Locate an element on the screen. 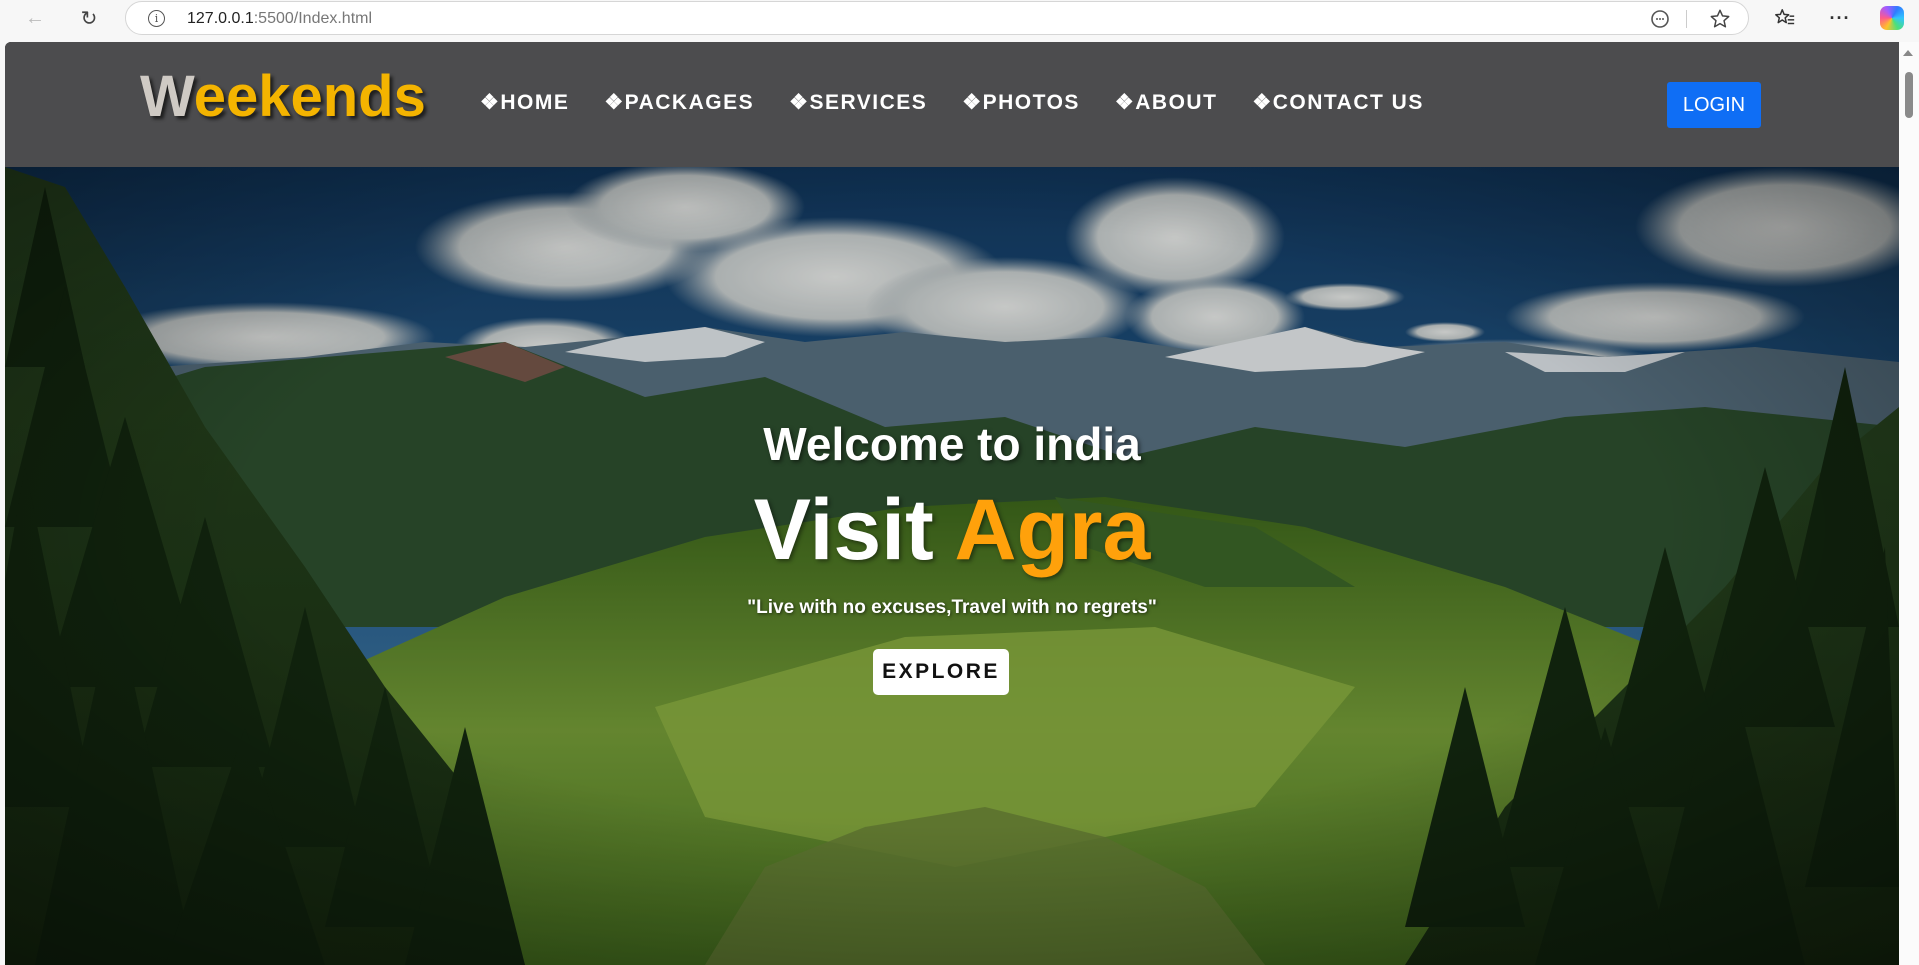 This screenshot has height=965, width=1919. nav-link-about: ❖ABOUT is located at coordinates (1166, 102).